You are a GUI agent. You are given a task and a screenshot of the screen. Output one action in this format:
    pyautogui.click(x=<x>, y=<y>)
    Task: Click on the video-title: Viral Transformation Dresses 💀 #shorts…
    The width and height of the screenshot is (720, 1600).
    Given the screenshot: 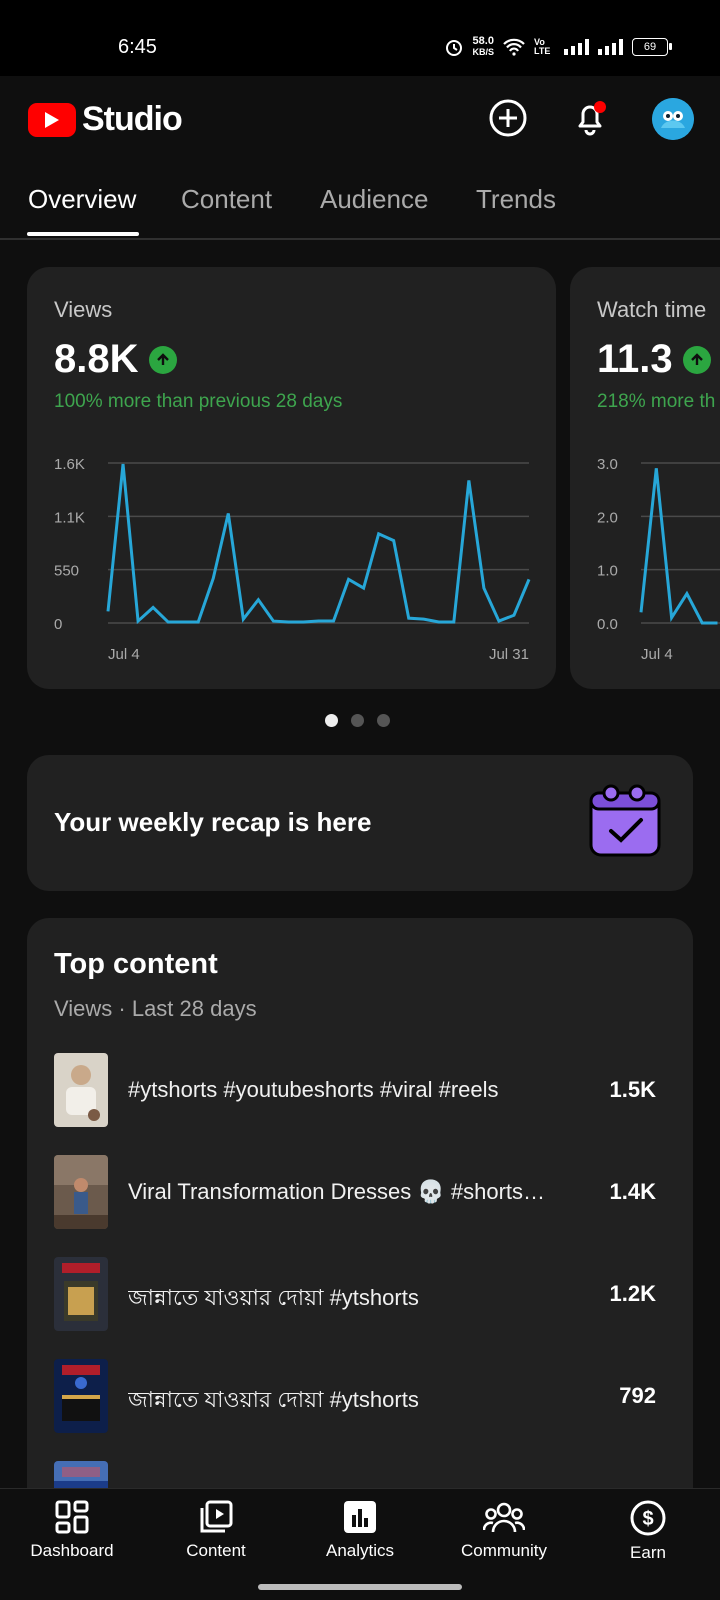 What is the action you would take?
    pyautogui.click(x=337, y=1191)
    